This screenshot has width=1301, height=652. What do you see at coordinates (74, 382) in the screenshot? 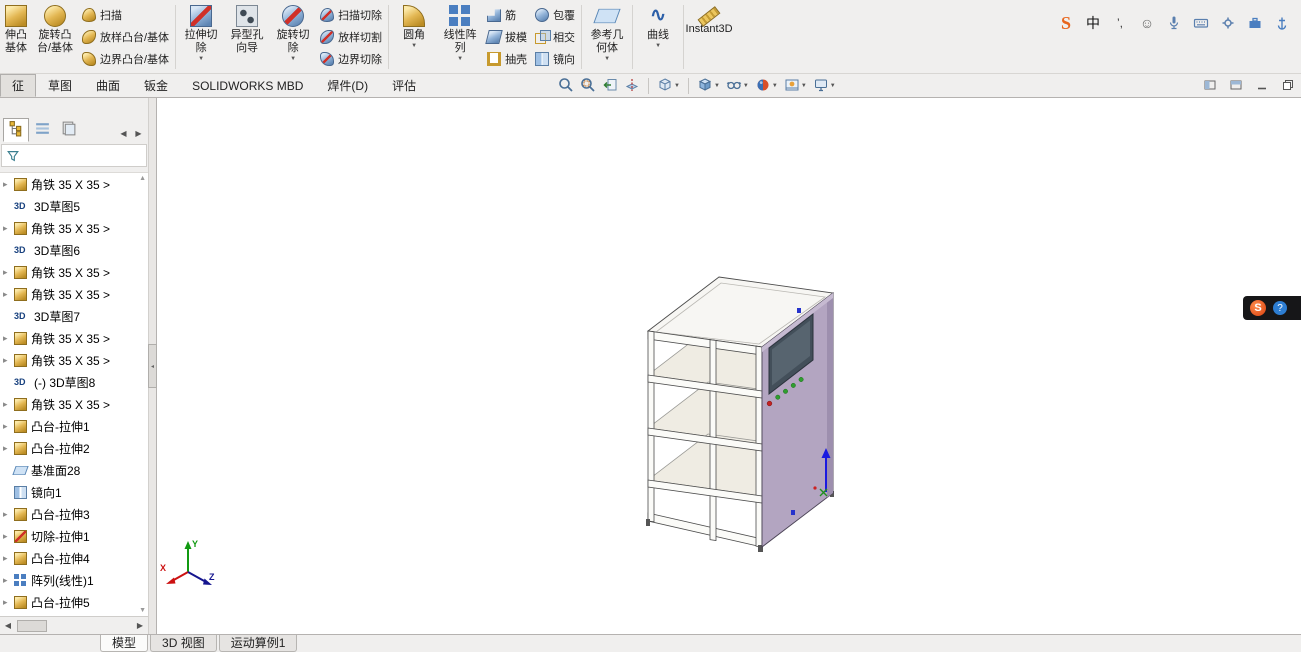
I see `tree-item: 3D (-) 3D草图8` at bounding box center [74, 382].